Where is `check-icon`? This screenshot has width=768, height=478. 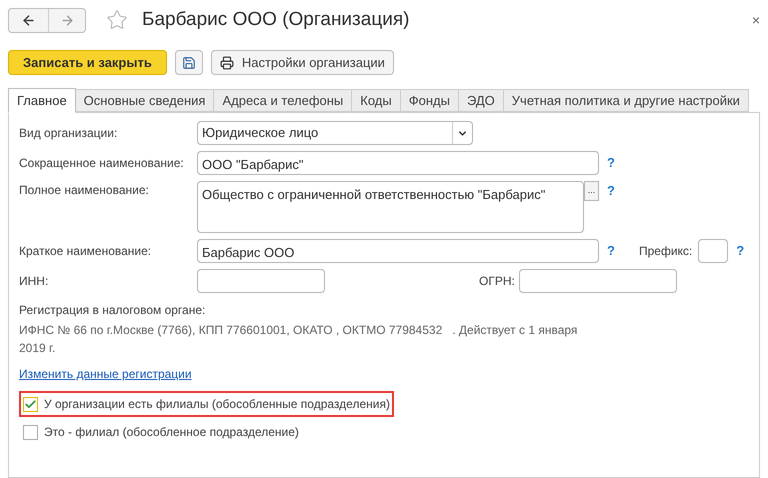
check-icon is located at coordinates (30, 404).